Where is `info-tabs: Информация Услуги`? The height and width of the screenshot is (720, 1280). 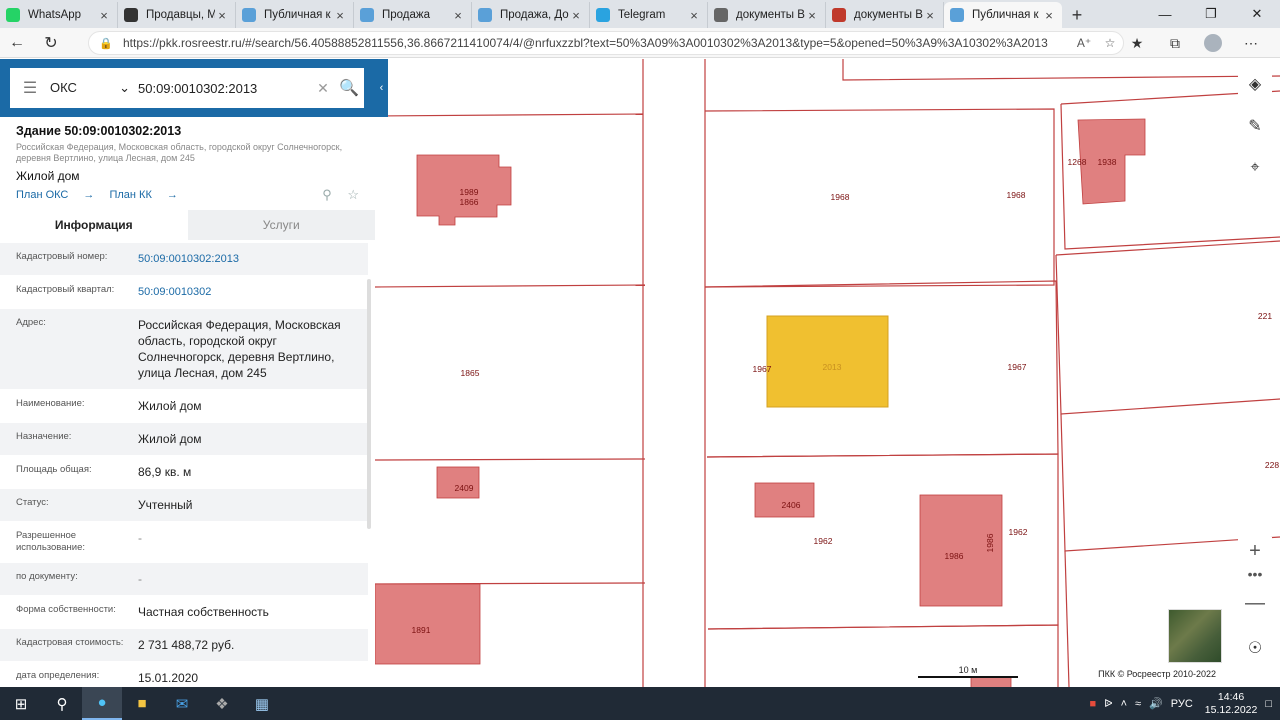
info-tabs: Информация Услуги is located at coordinates (187, 225).